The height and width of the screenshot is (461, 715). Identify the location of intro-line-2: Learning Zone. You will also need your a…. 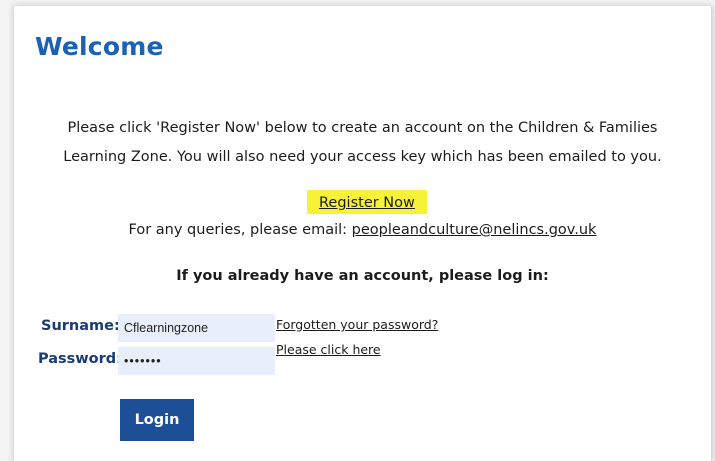
(362, 157).